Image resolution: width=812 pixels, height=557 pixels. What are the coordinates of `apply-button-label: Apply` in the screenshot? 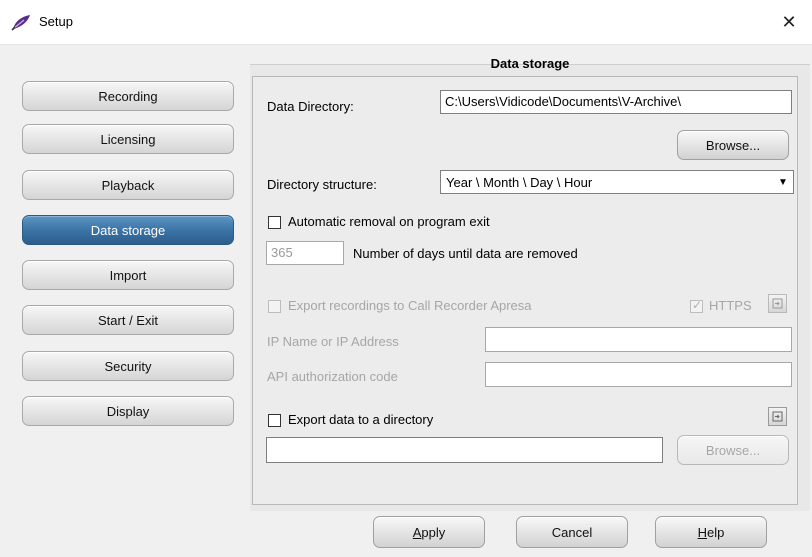 It's located at (429, 532).